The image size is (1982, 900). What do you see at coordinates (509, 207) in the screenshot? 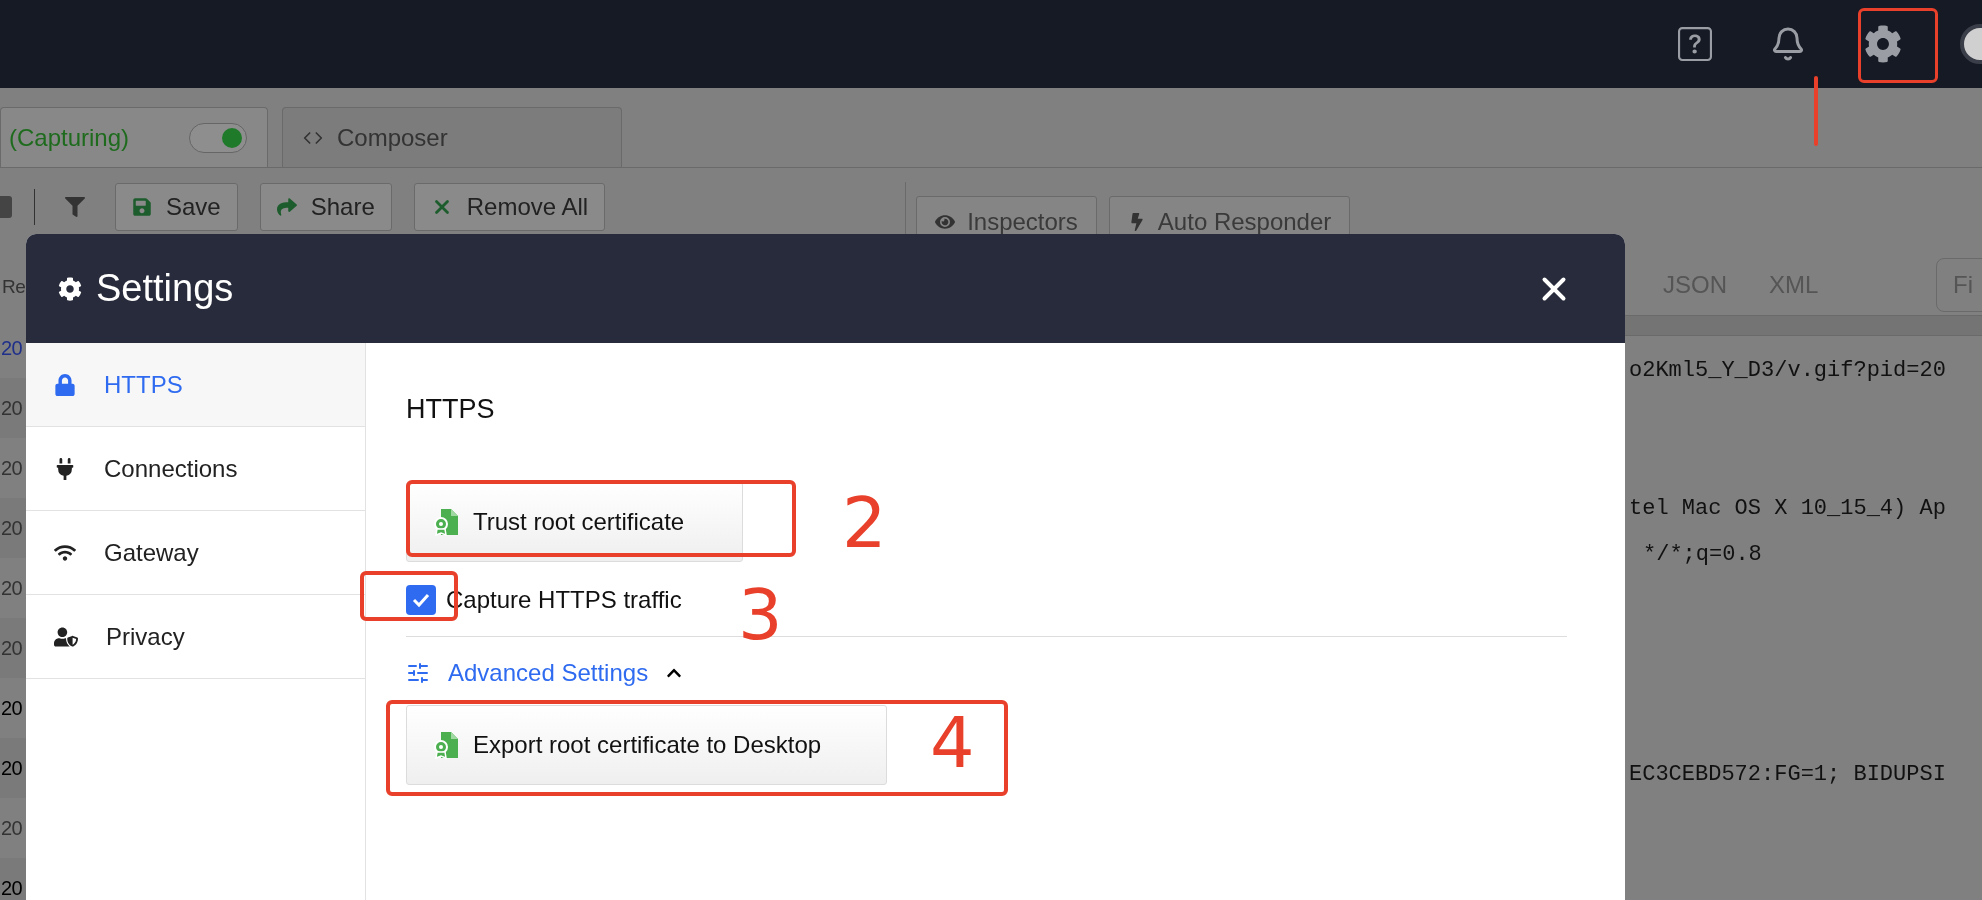
I see `toolbar-button: Remove All` at bounding box center [509, 207].